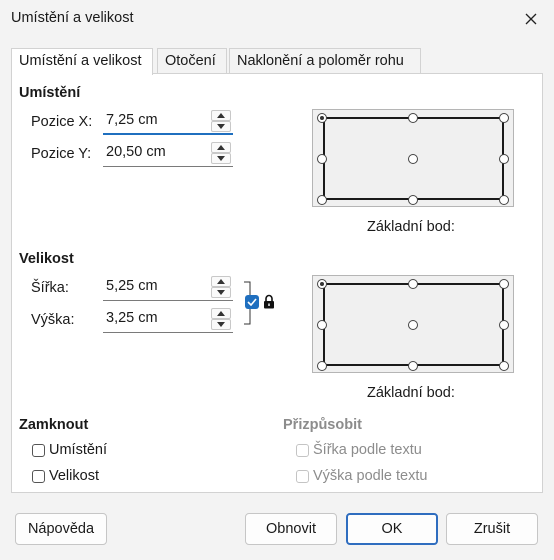  What do you see at coordinates (322, 425) in the screenshot?
I see `adapt-heading: Přizpůsobit` at bounding box center [322, 425].